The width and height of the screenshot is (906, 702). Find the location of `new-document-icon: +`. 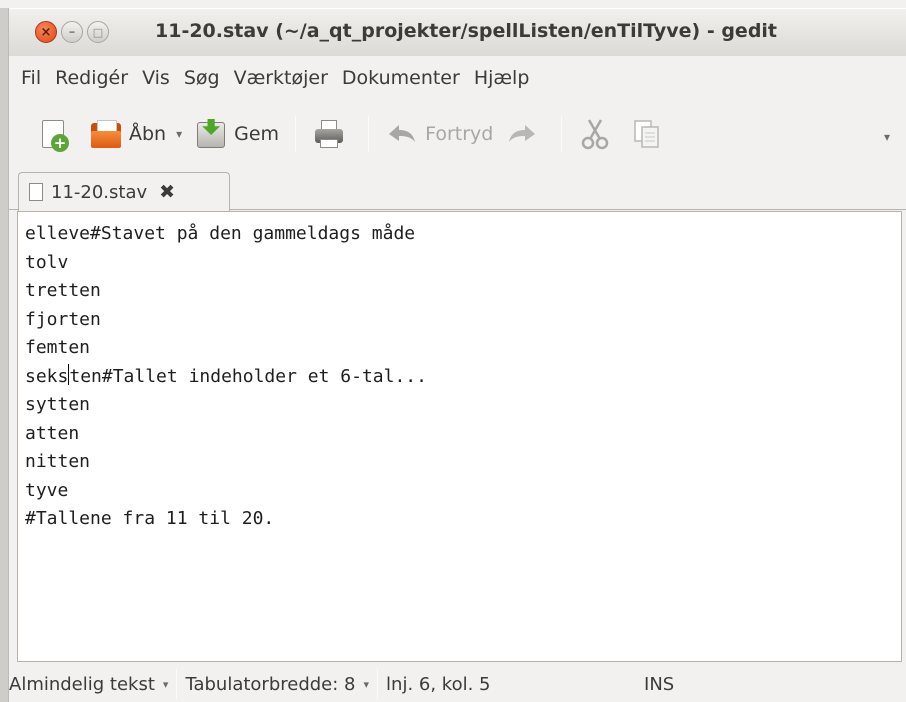

new-document-icon: + is located at coordinates (54, 134).